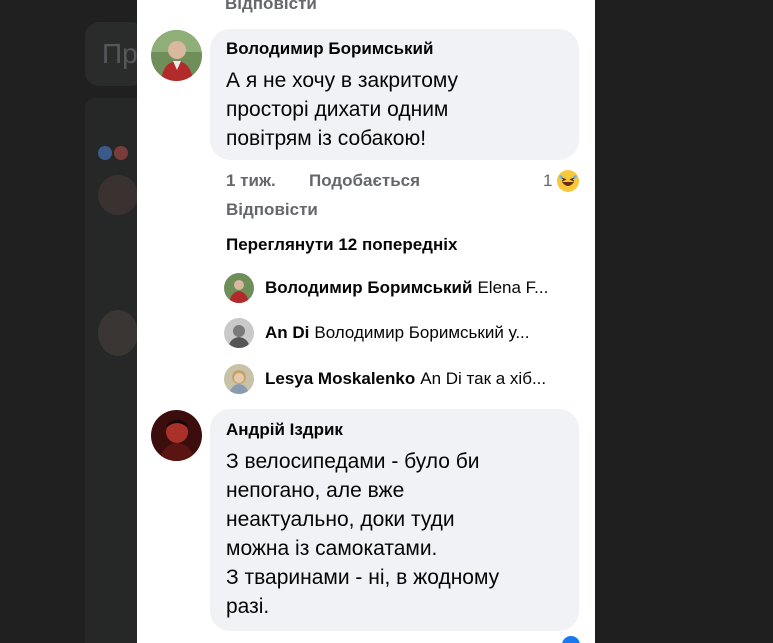 This screenshot has width=773, height=643. What do you see at coordinates (368, 288) in the screenshot?
I see `reply-author: Володимир Боримський` at bounding box center [368, 288].